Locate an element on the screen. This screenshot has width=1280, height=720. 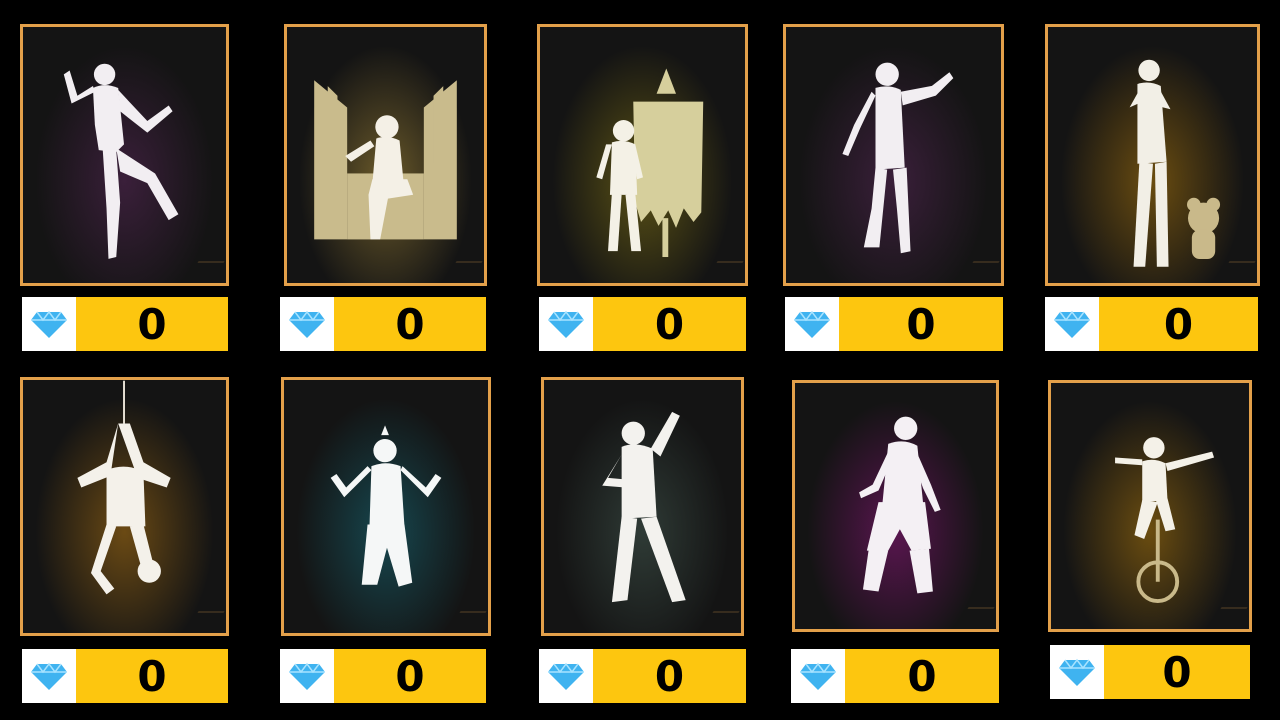
emote-card-hanging-rope is located at coordinates (124, 506).